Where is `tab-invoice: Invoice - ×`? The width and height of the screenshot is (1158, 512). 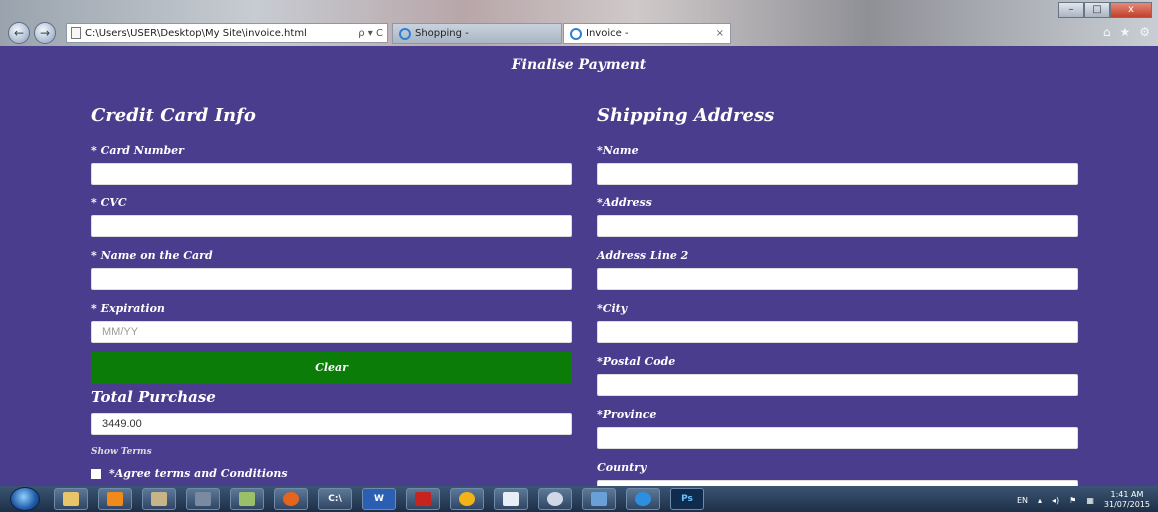 tab-invoice: Invoice - × is located at coordinates (647, 33).